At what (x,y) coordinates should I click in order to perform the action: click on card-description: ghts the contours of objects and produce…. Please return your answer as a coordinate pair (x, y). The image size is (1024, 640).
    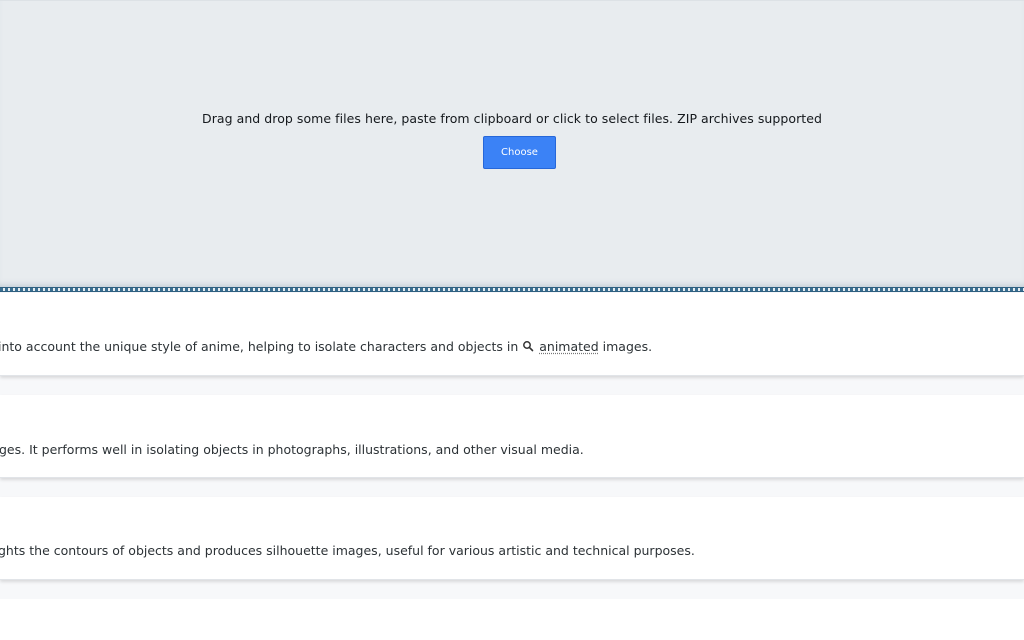
    Looking at the image, I should click on (347, 550).